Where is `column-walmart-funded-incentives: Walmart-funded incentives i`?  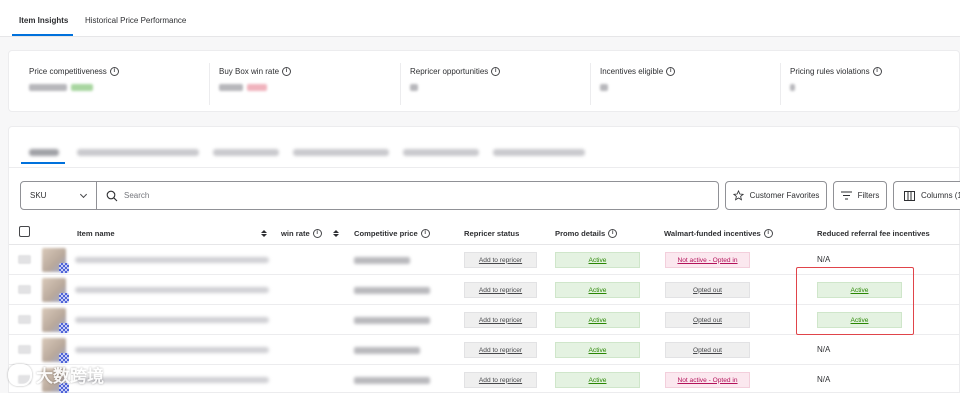 column-walmart-funded-incentives: Walmart-funded incentives i is located at coordinates (718, 233).